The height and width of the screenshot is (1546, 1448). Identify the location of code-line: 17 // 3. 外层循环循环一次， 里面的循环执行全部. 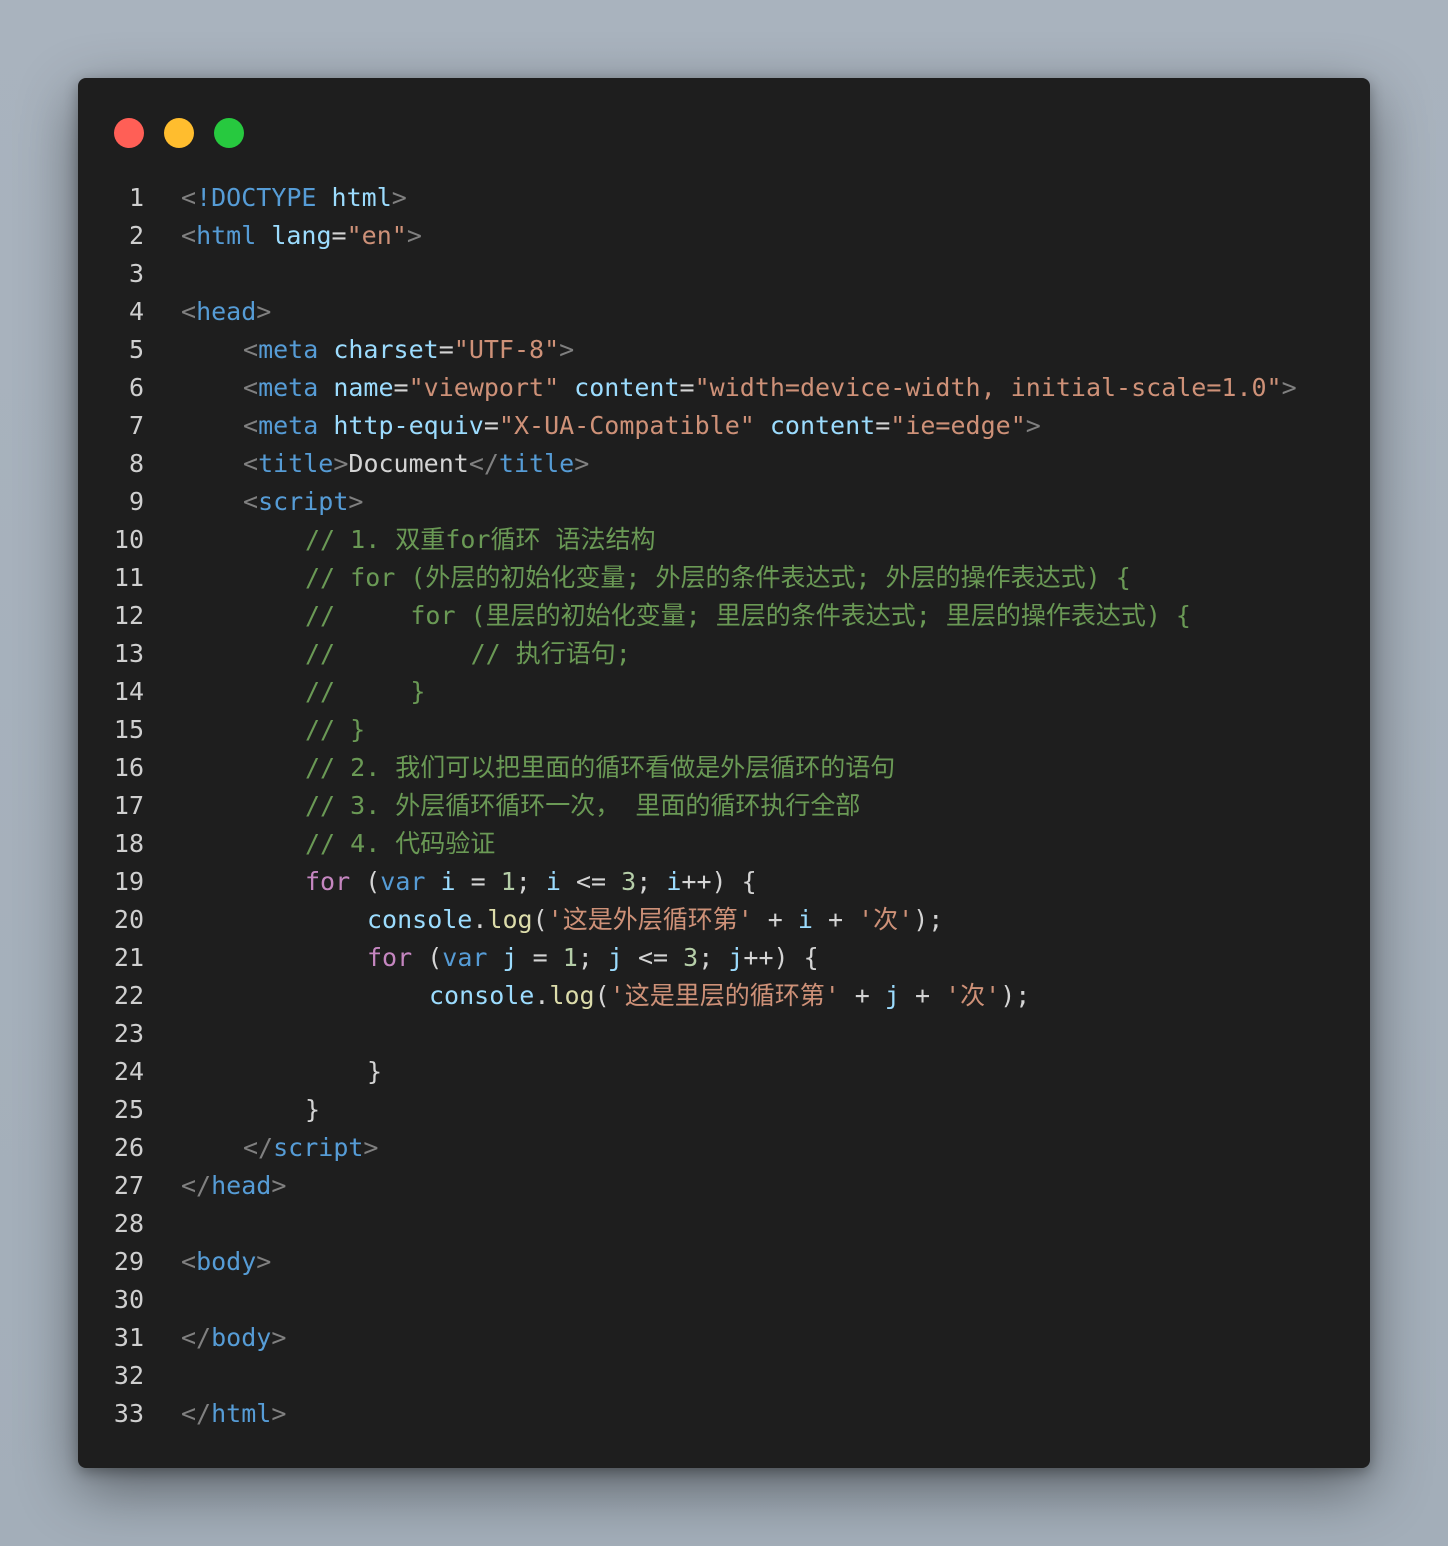
(724, 806).